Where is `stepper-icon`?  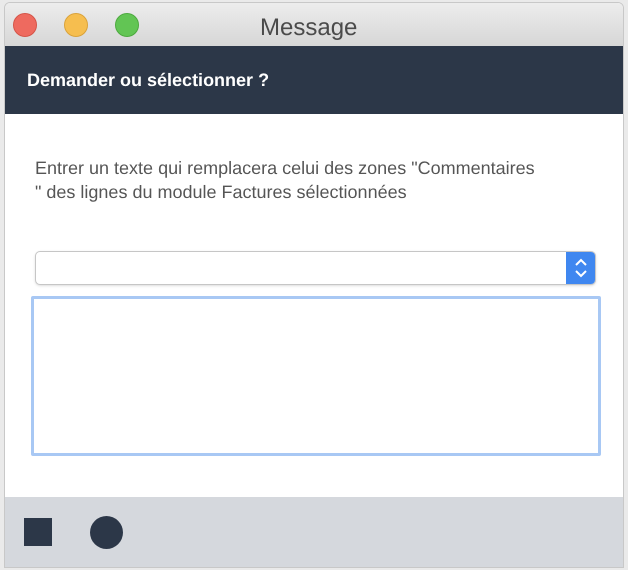
stepper-icon is located at coordinates (580, 268).